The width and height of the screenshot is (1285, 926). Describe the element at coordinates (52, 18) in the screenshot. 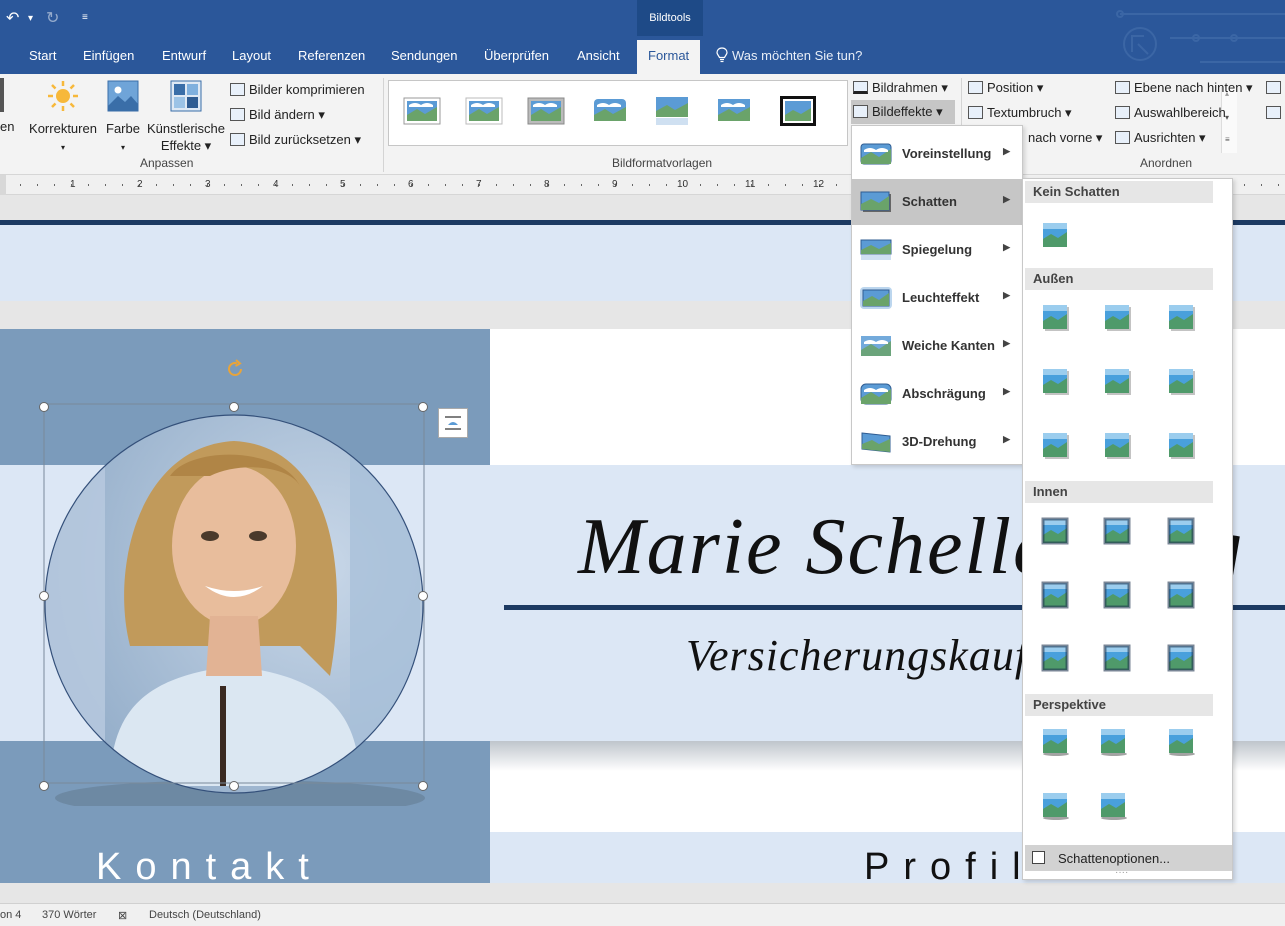

I see `redo-icon: ↻` at that location.